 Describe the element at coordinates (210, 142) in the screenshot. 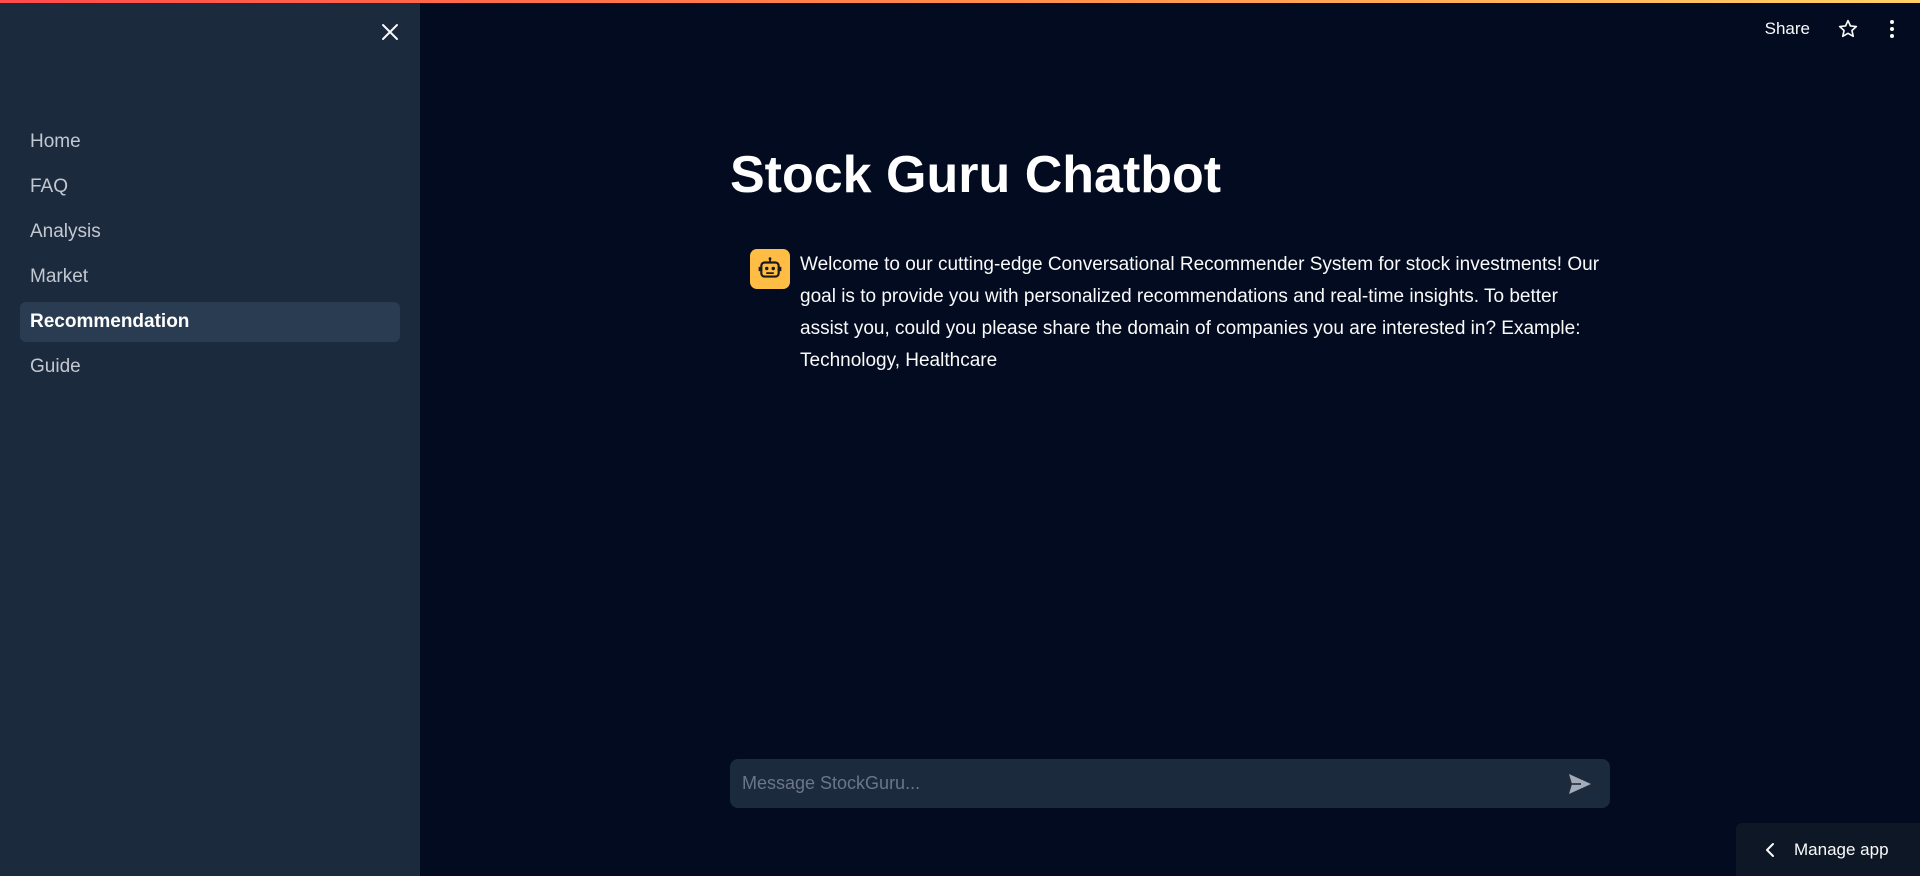

I see `sidebar-item-home: Home` at that location.